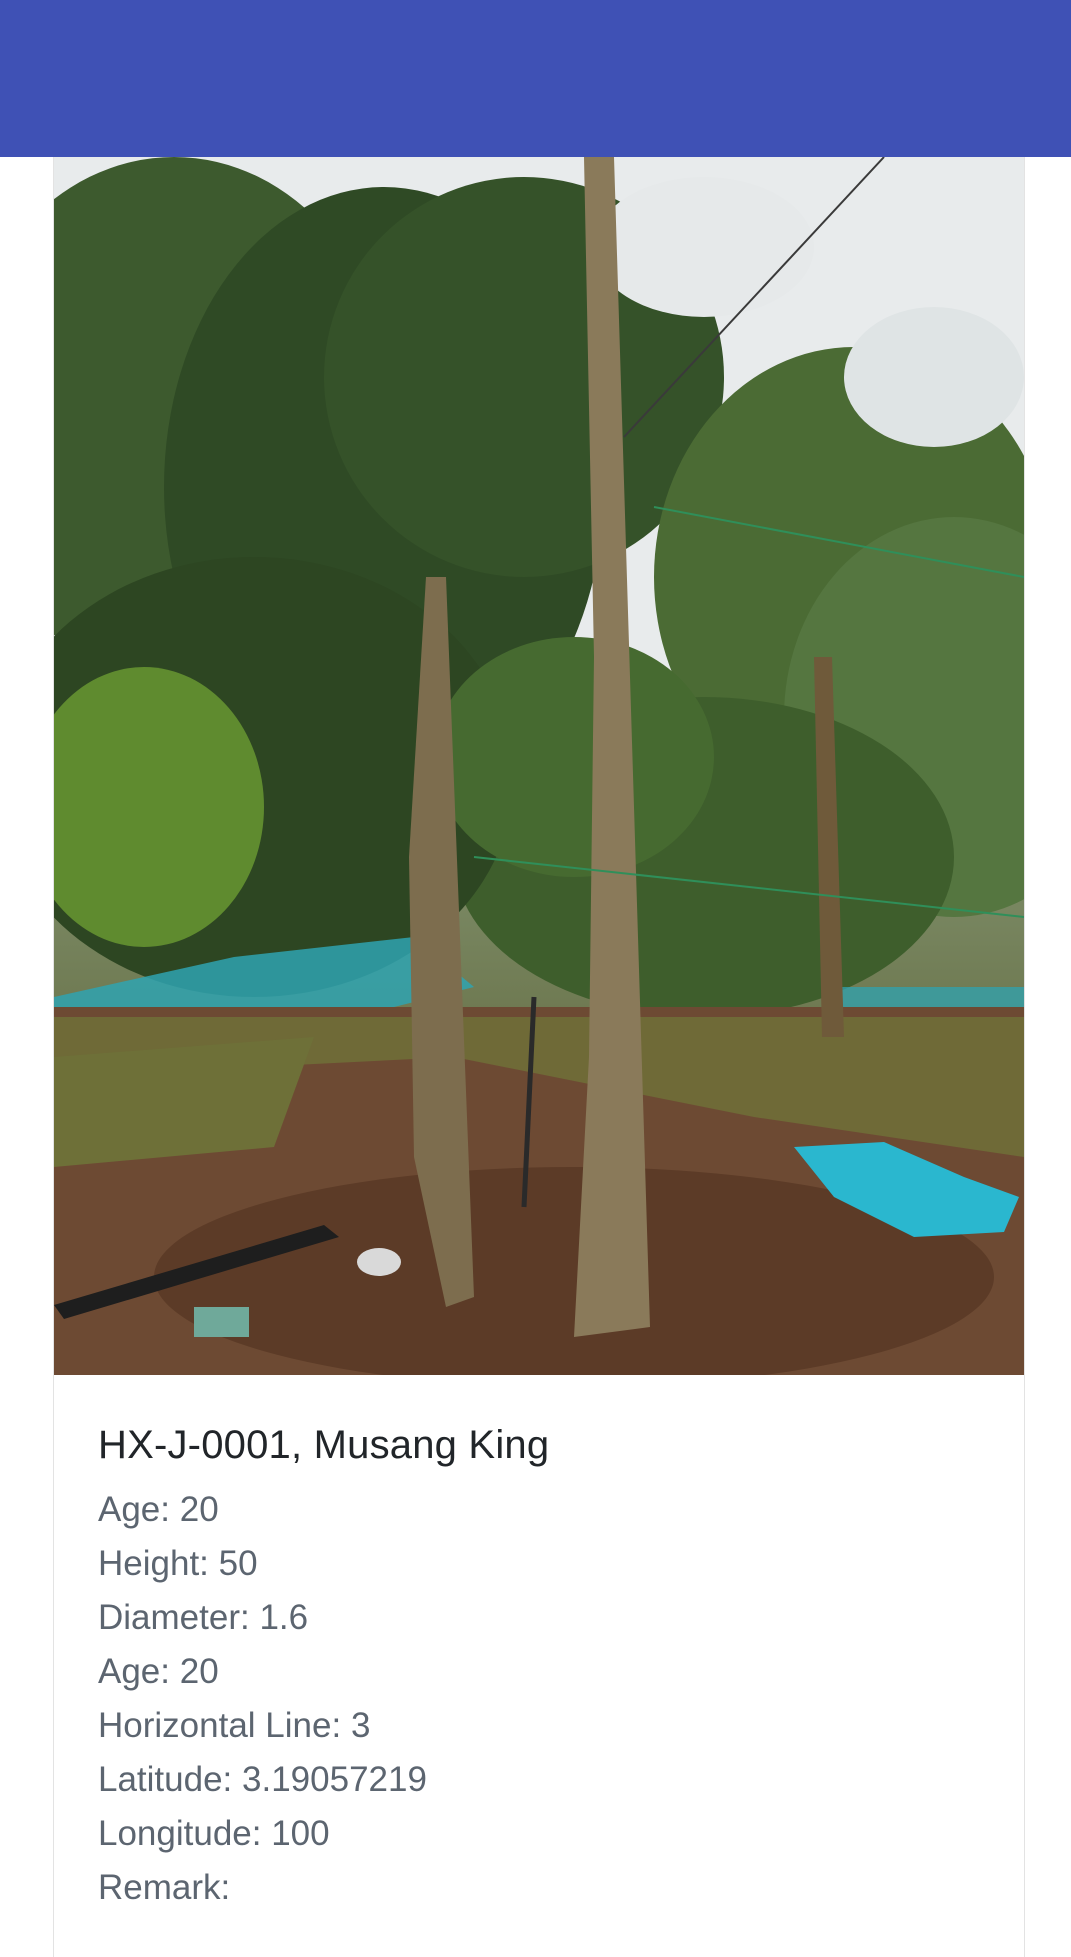 This screenshot has height=1957, width=1071. Describe the element at coordinates (538, 1564) in the screenshot. I see `field-height: Height: 50` at that location.